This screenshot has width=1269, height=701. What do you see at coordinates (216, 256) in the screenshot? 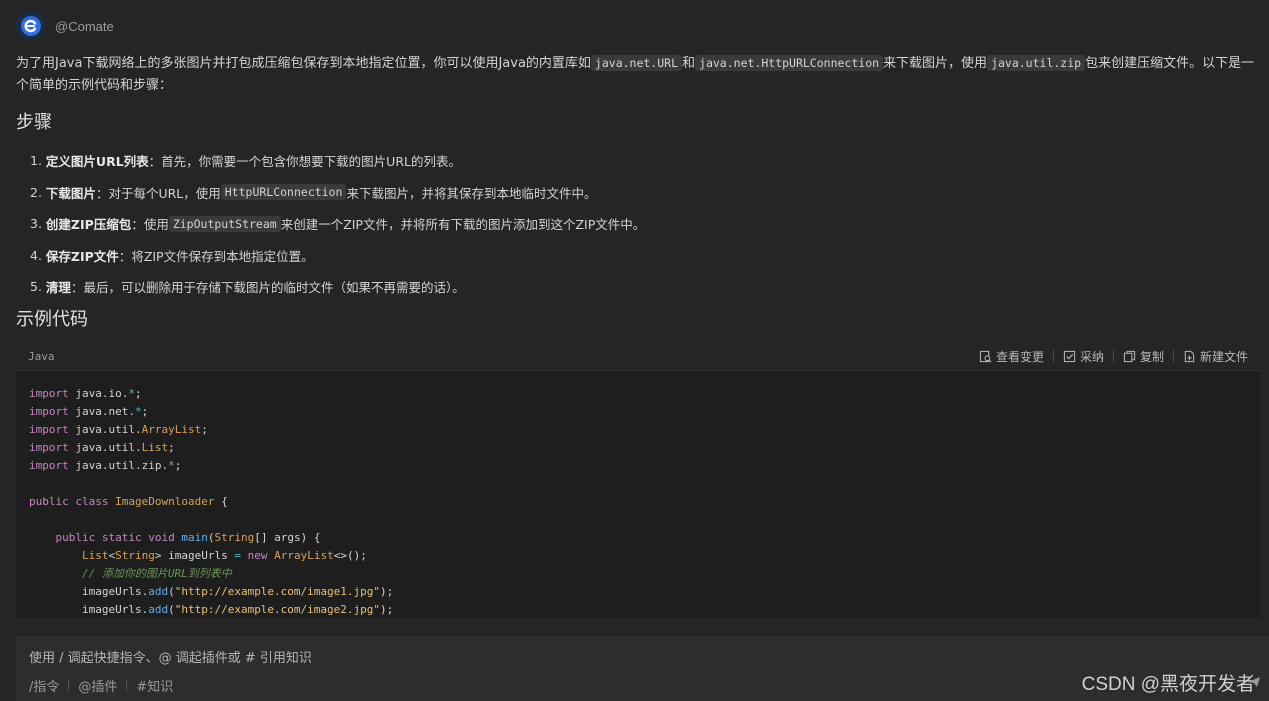
I see `step-text: ：将ZIP文件保存到本地指定位置。` at bounding box center [216, 256].